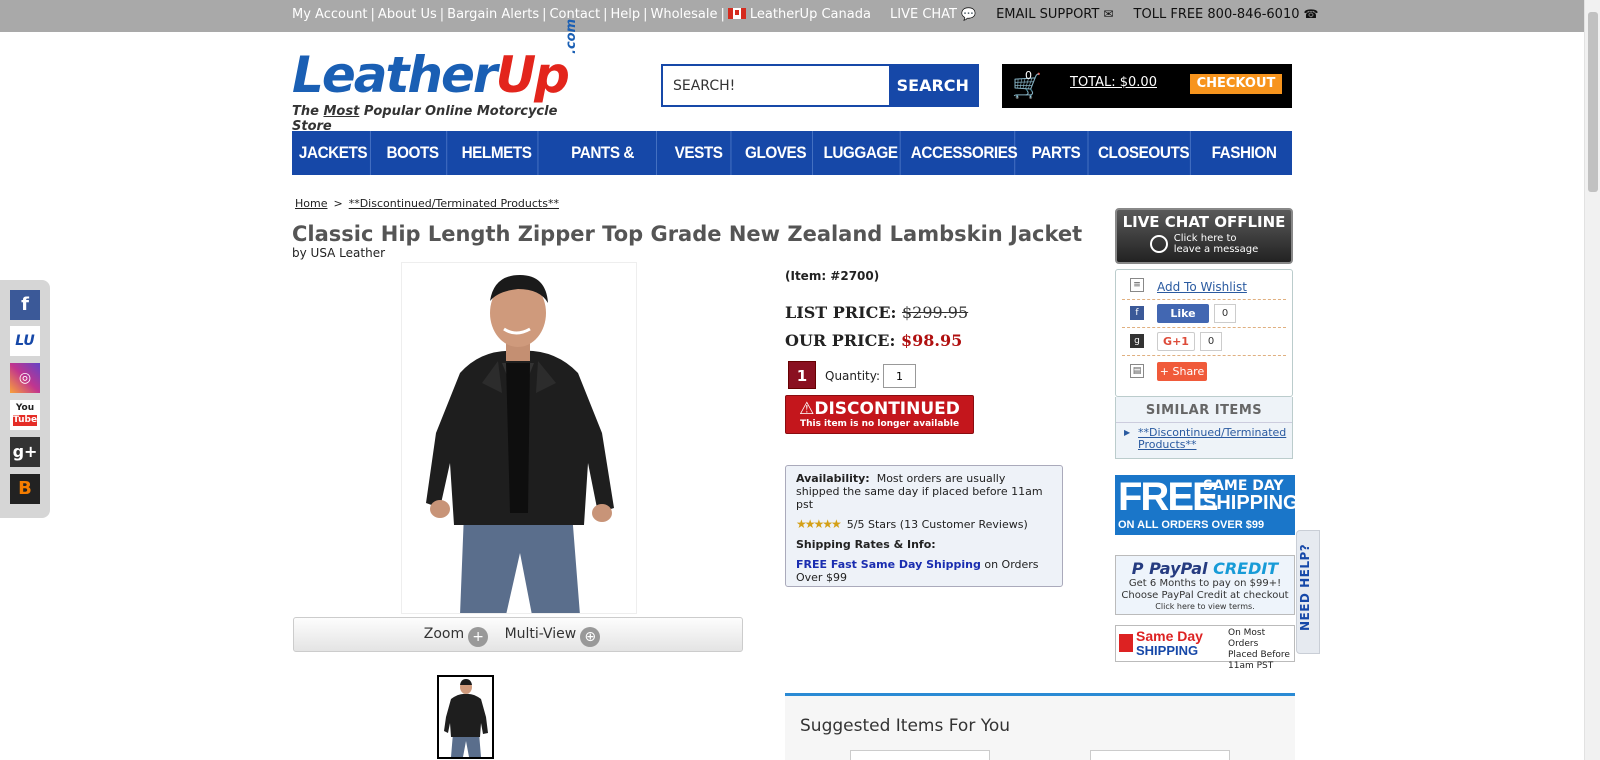 This screenshot has height=760, width=1600. What do you see at coordinates (1183, 313) in the screenshot?
I see `facebook-like-button: Like` at bounding box center [1183, 313].